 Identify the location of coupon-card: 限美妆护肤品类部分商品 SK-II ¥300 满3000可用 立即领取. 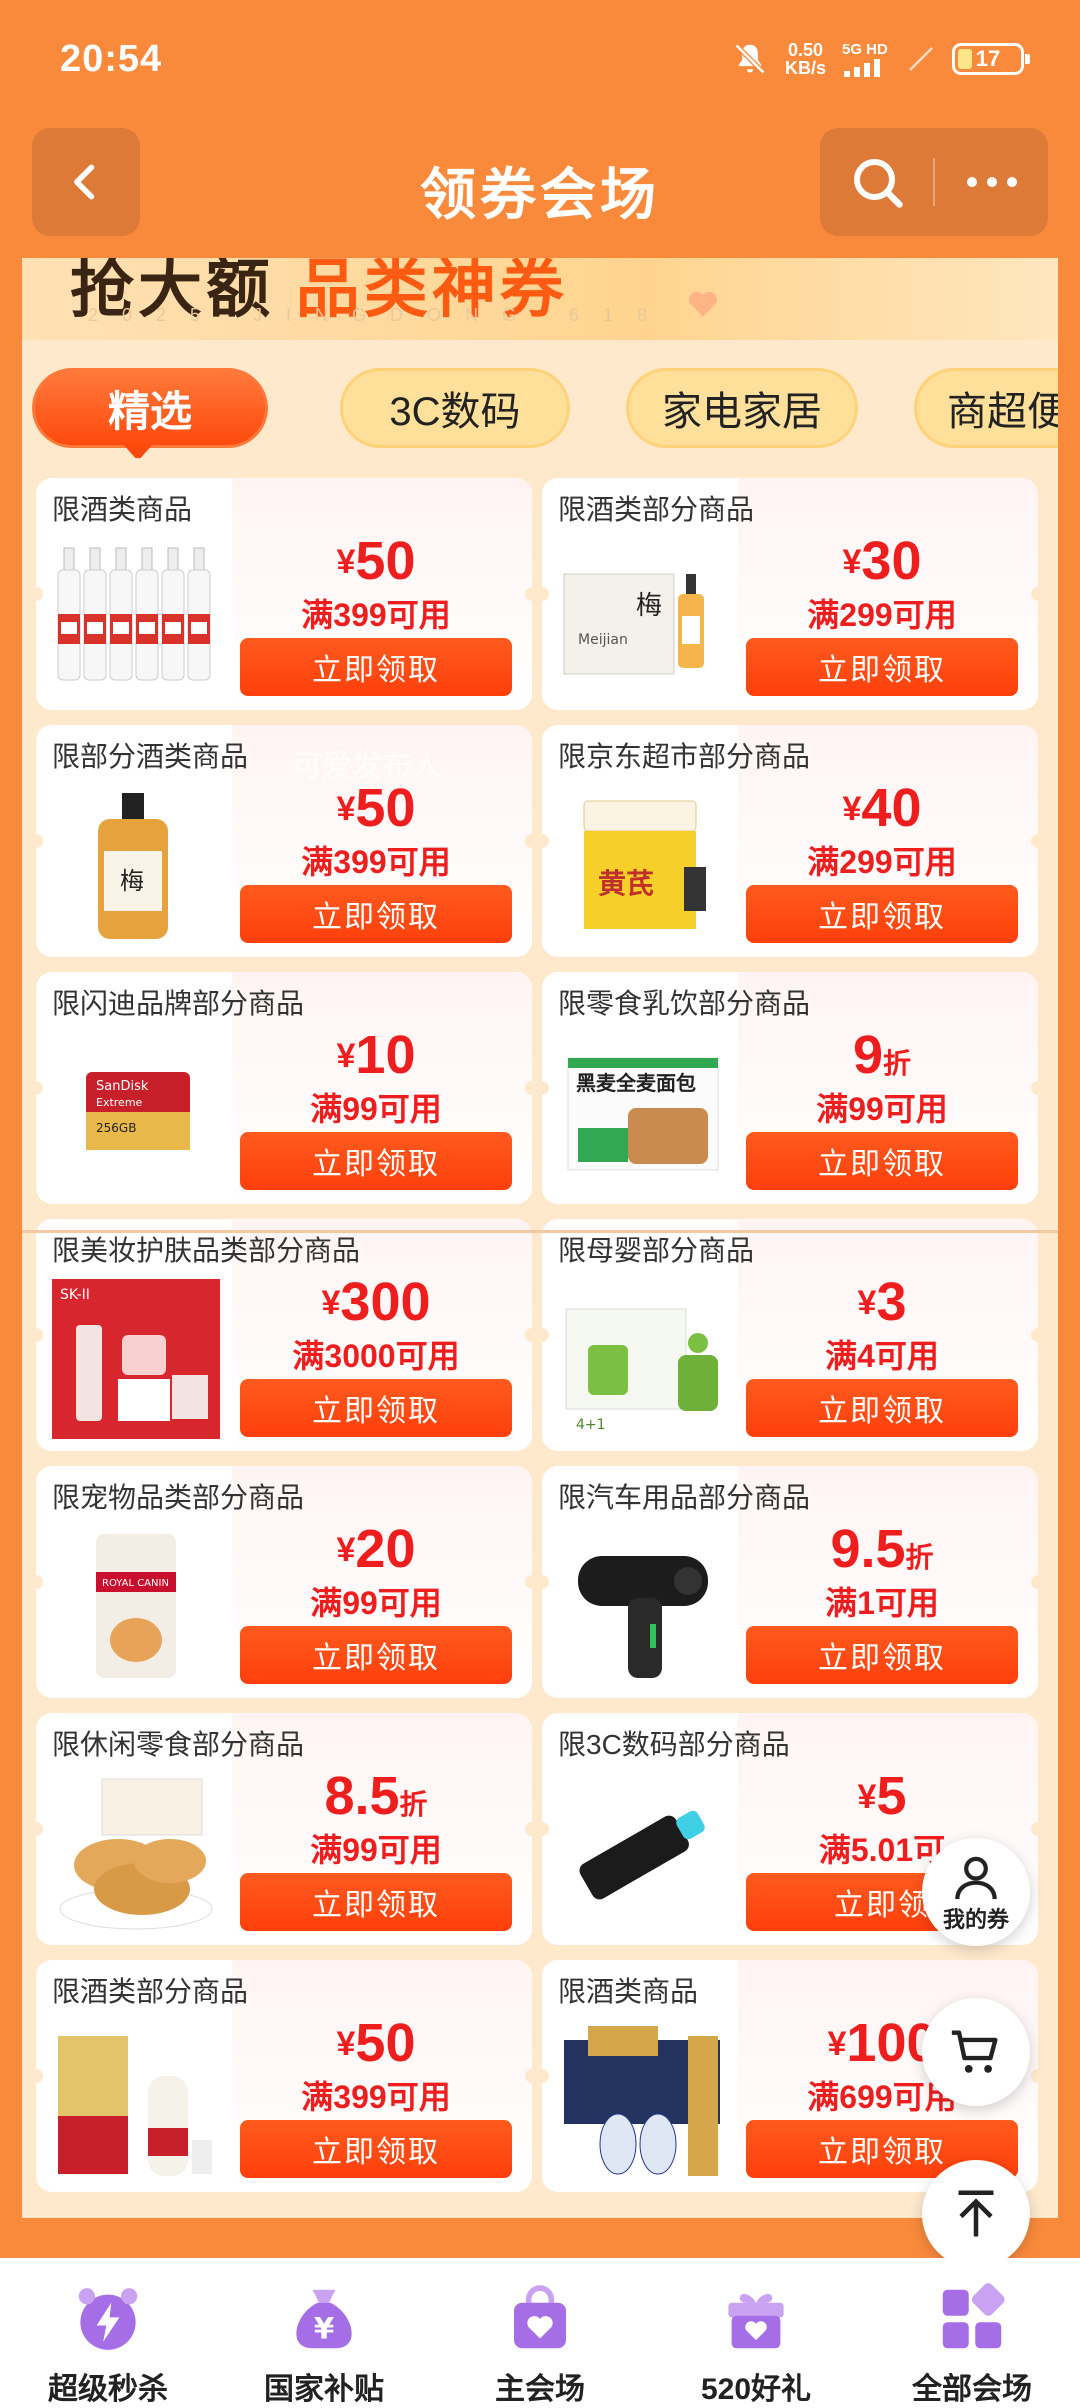
(284, 1335).